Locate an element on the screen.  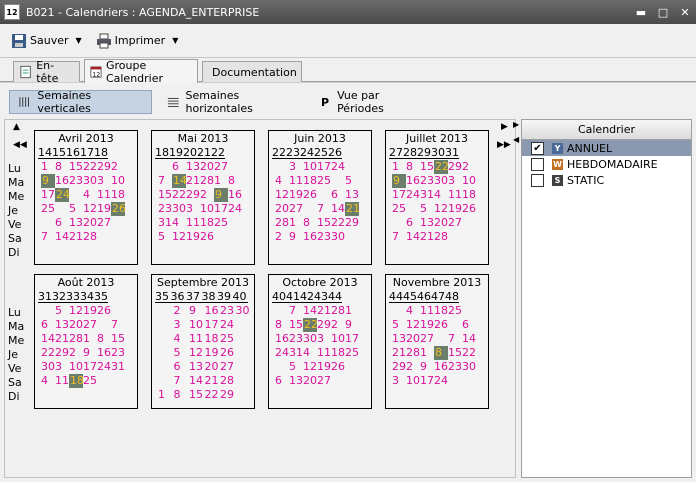
vertical-weeks-button: Semaines verticales is located at coordinates (80, 102).